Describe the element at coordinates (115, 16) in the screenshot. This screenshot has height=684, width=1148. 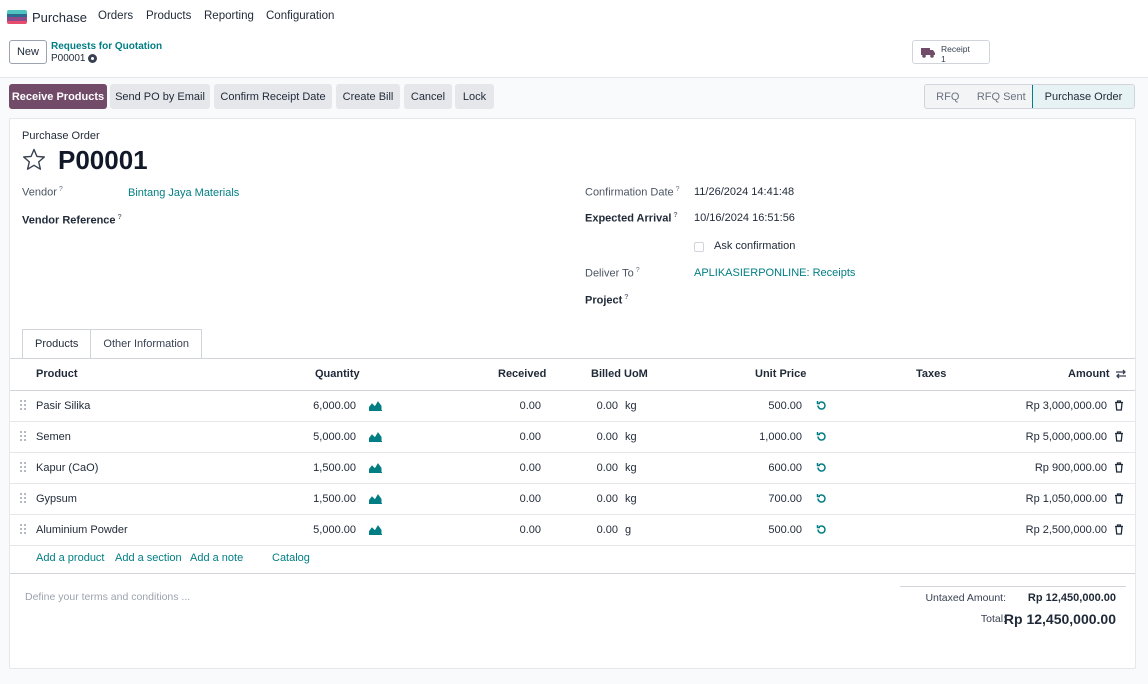
I see `menu-orders: Orders` at that location.